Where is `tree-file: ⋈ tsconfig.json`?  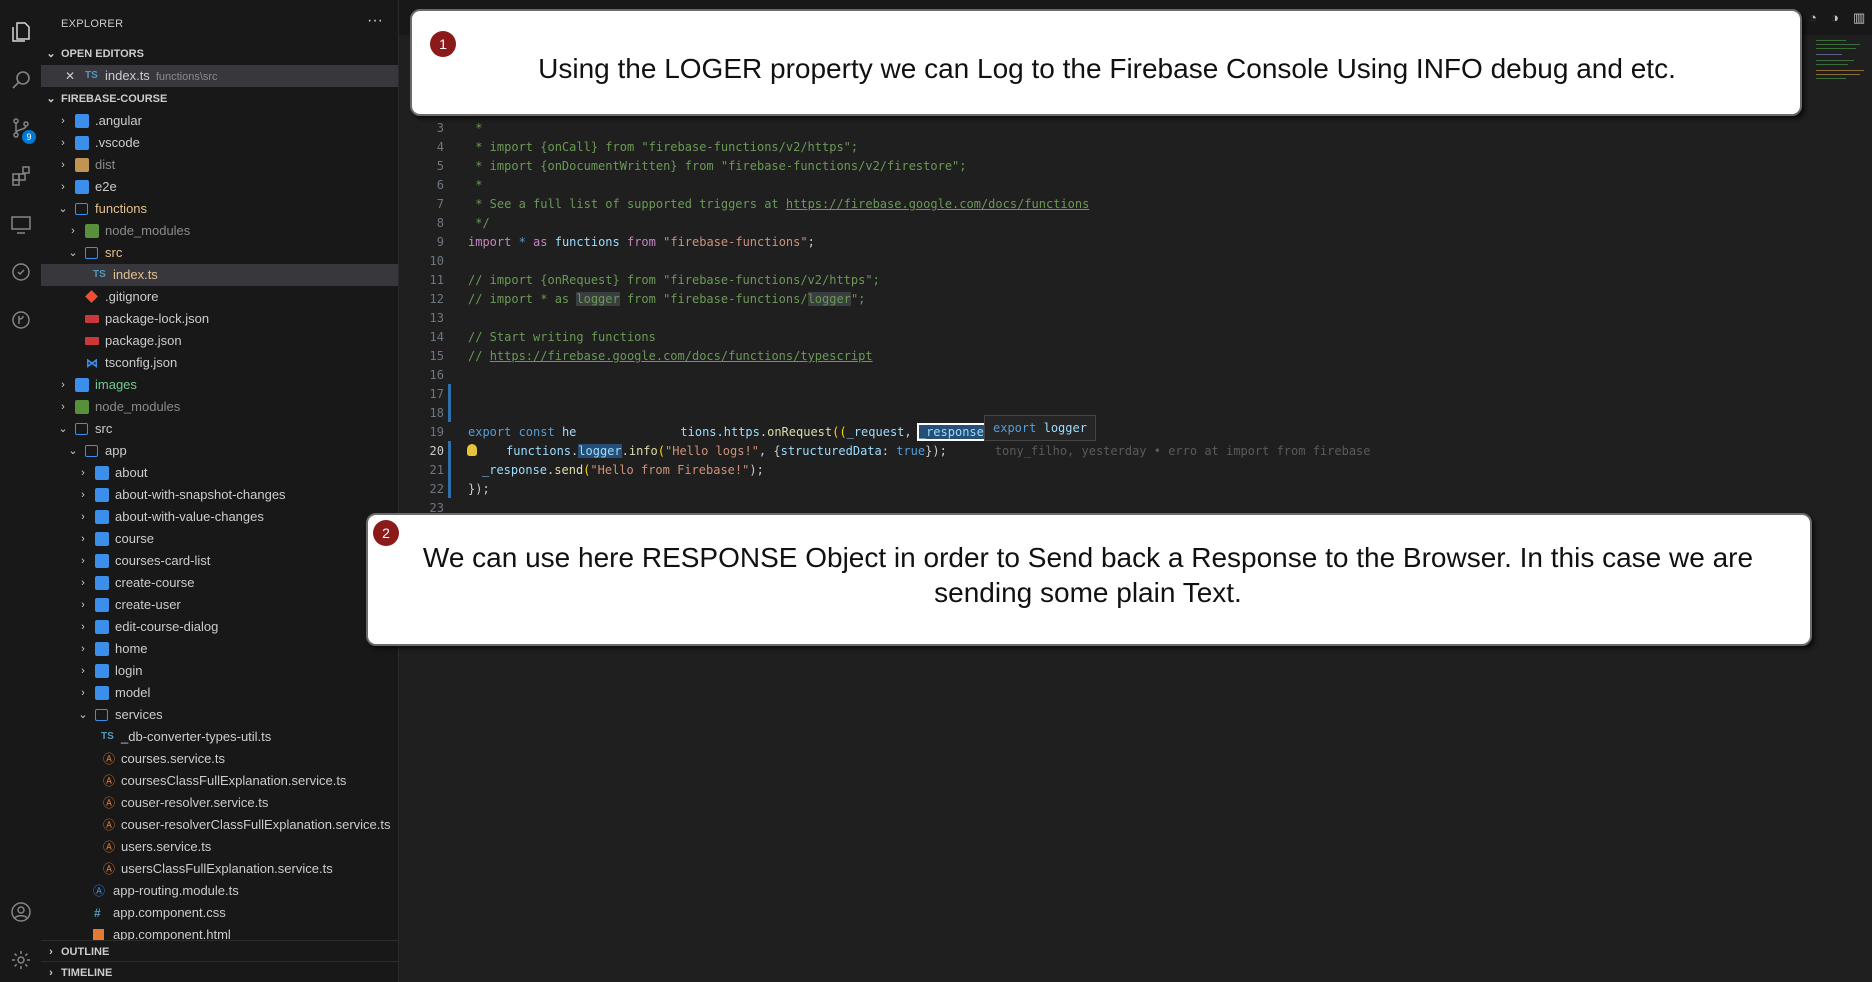
tree-file: ⋈ tsconfig.json is located at coordinates (219, 363).